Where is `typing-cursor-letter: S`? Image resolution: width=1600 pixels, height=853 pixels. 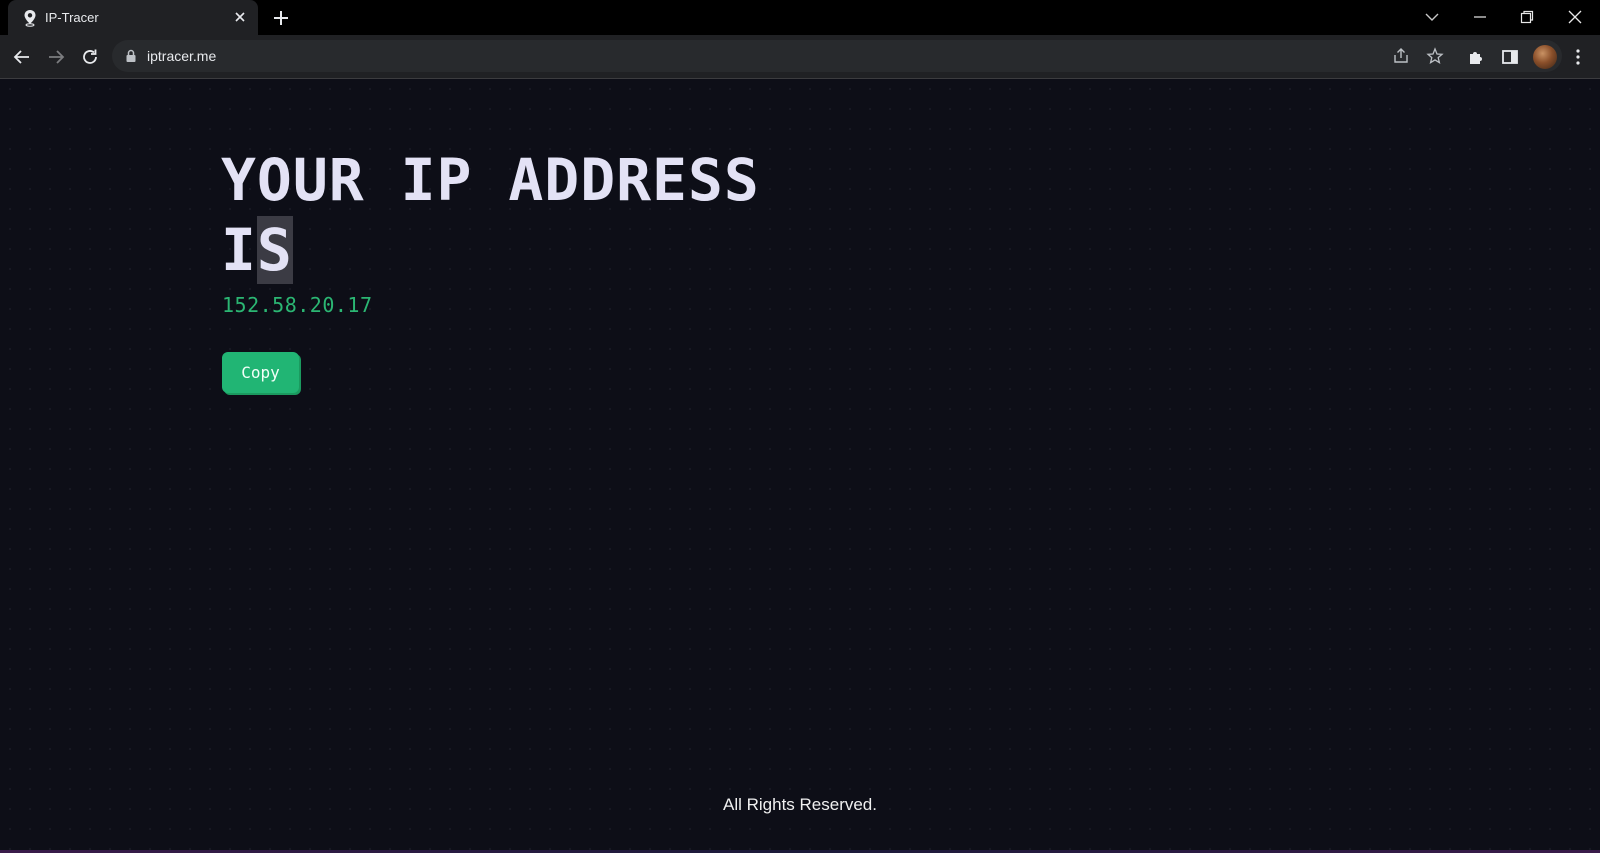 typing-cursor-letter: S is located at coordinates (274, 250).